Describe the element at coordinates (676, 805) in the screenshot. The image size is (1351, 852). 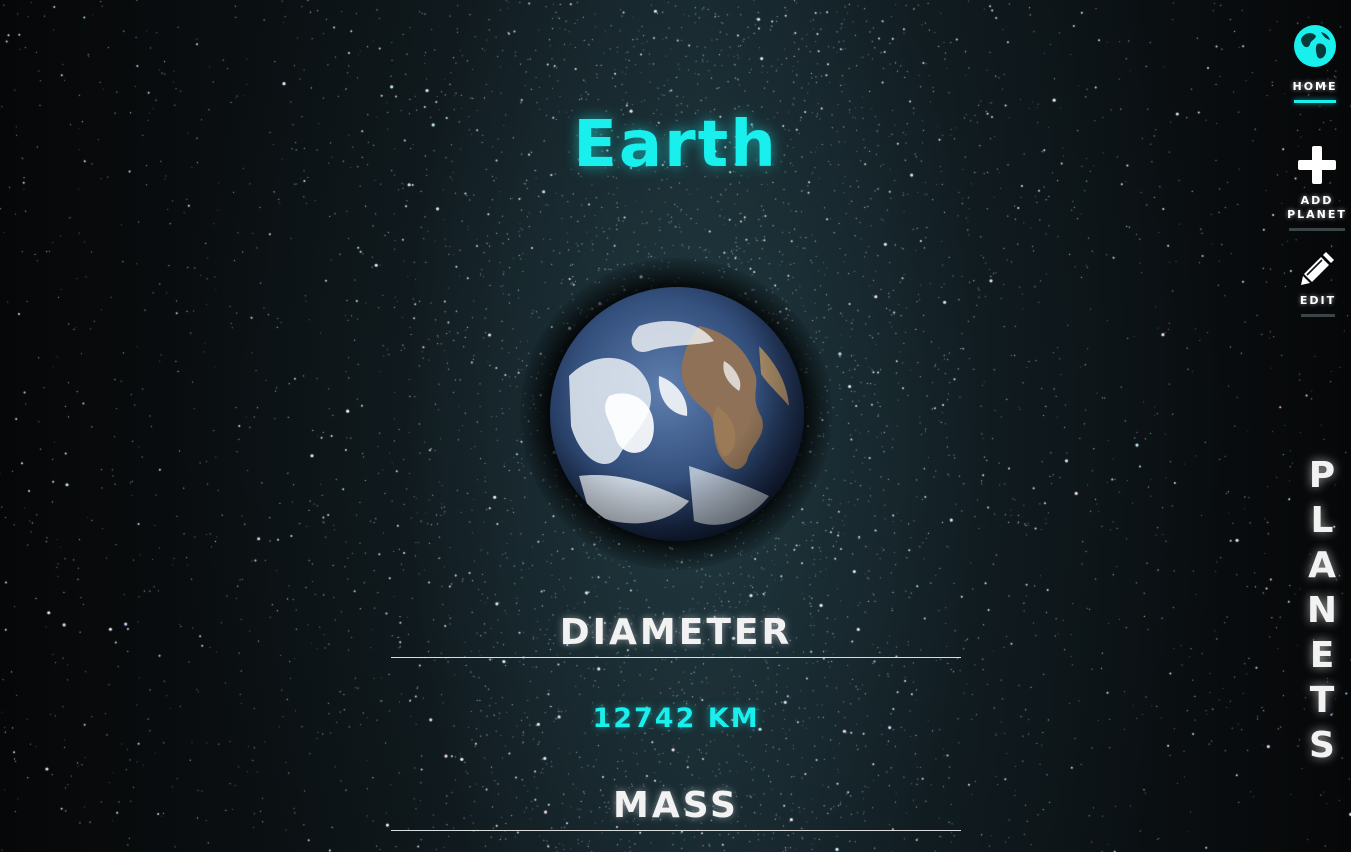
I see `mass-label: MASS` at that location.